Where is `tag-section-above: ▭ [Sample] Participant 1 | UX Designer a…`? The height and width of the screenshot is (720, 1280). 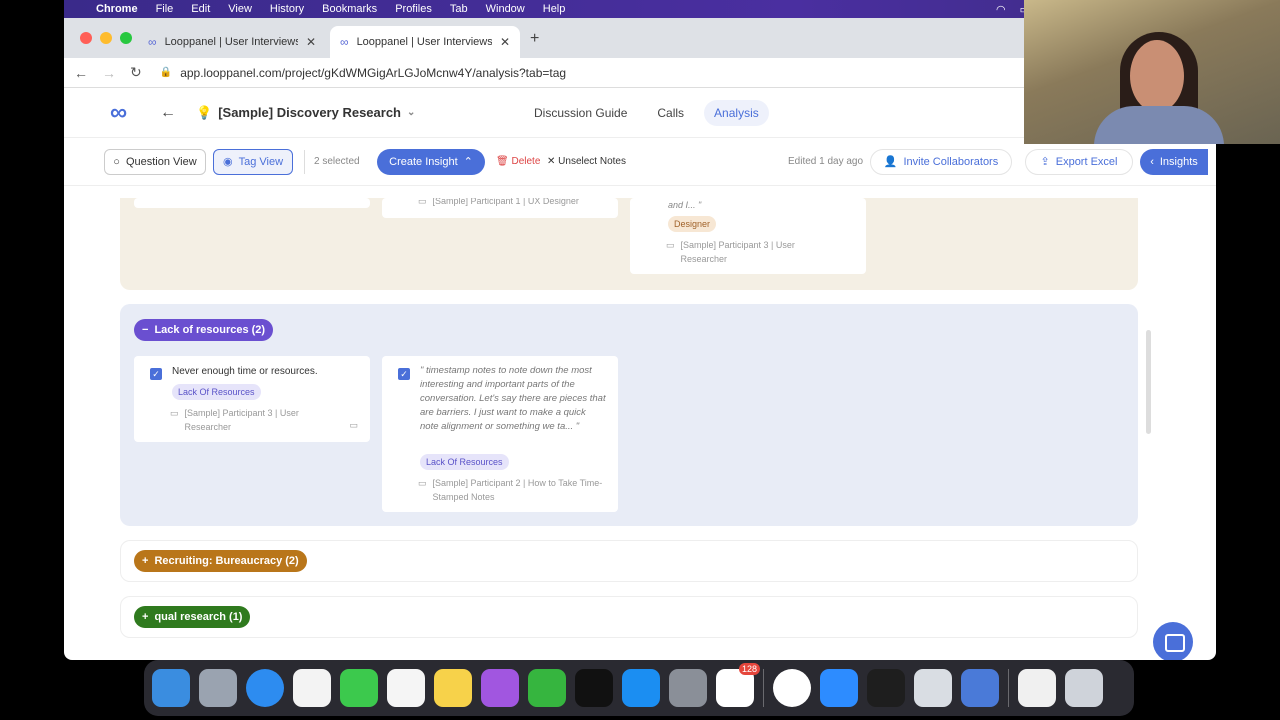 tag-section-above: ▭ [Sample] Participant 1 | UX Designer a… is located at coordinates (629, 244).